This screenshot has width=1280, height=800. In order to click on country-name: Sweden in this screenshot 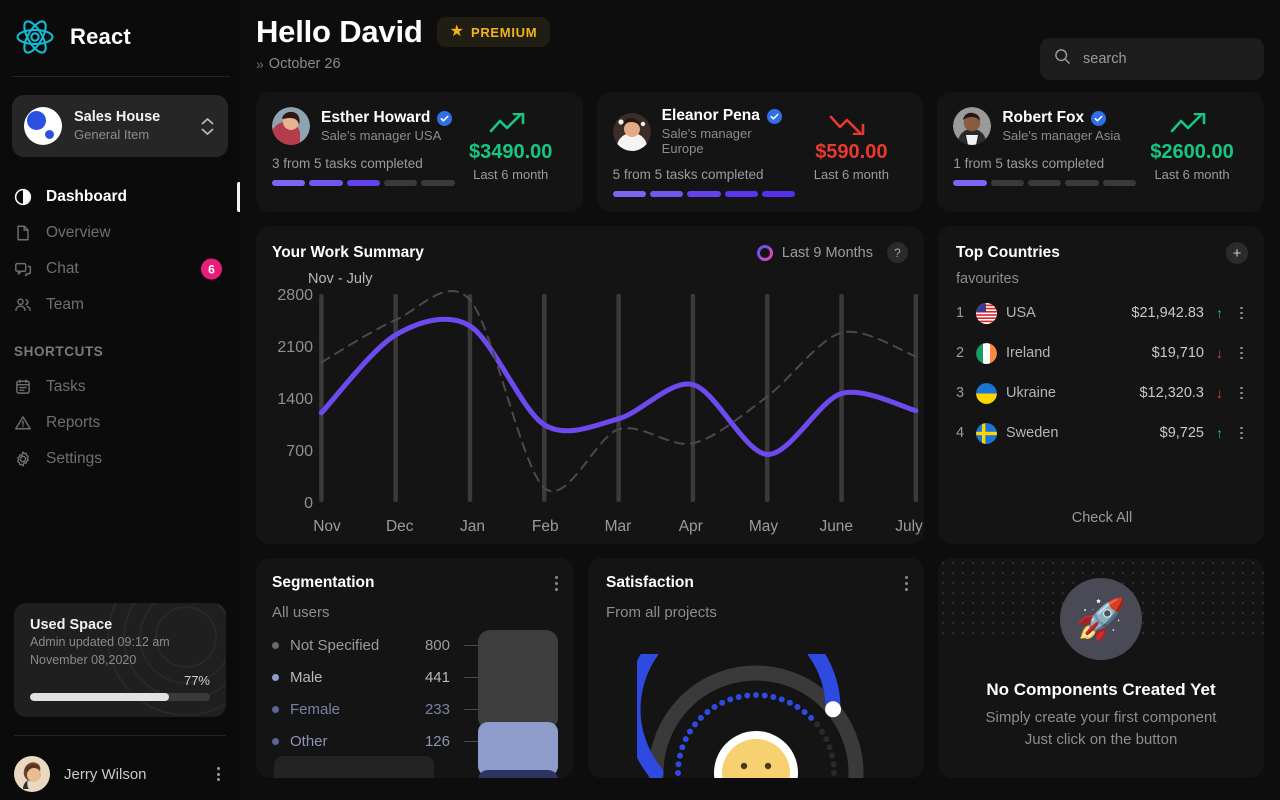, I will do `click(1032, 433)`.